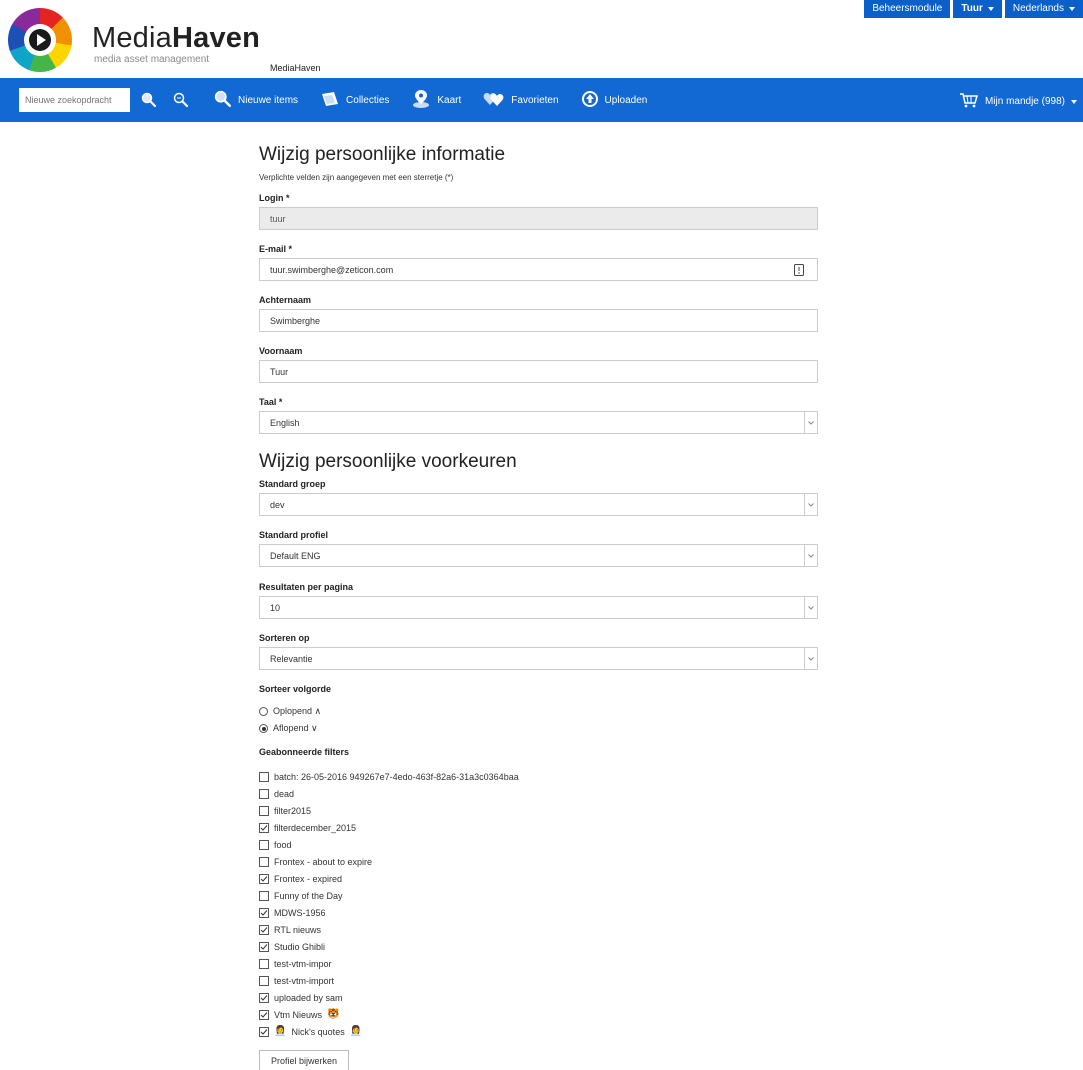 This screenshot has width=1083, height=1070. I want to click on email-label: E-mail *, so click(276, 249).